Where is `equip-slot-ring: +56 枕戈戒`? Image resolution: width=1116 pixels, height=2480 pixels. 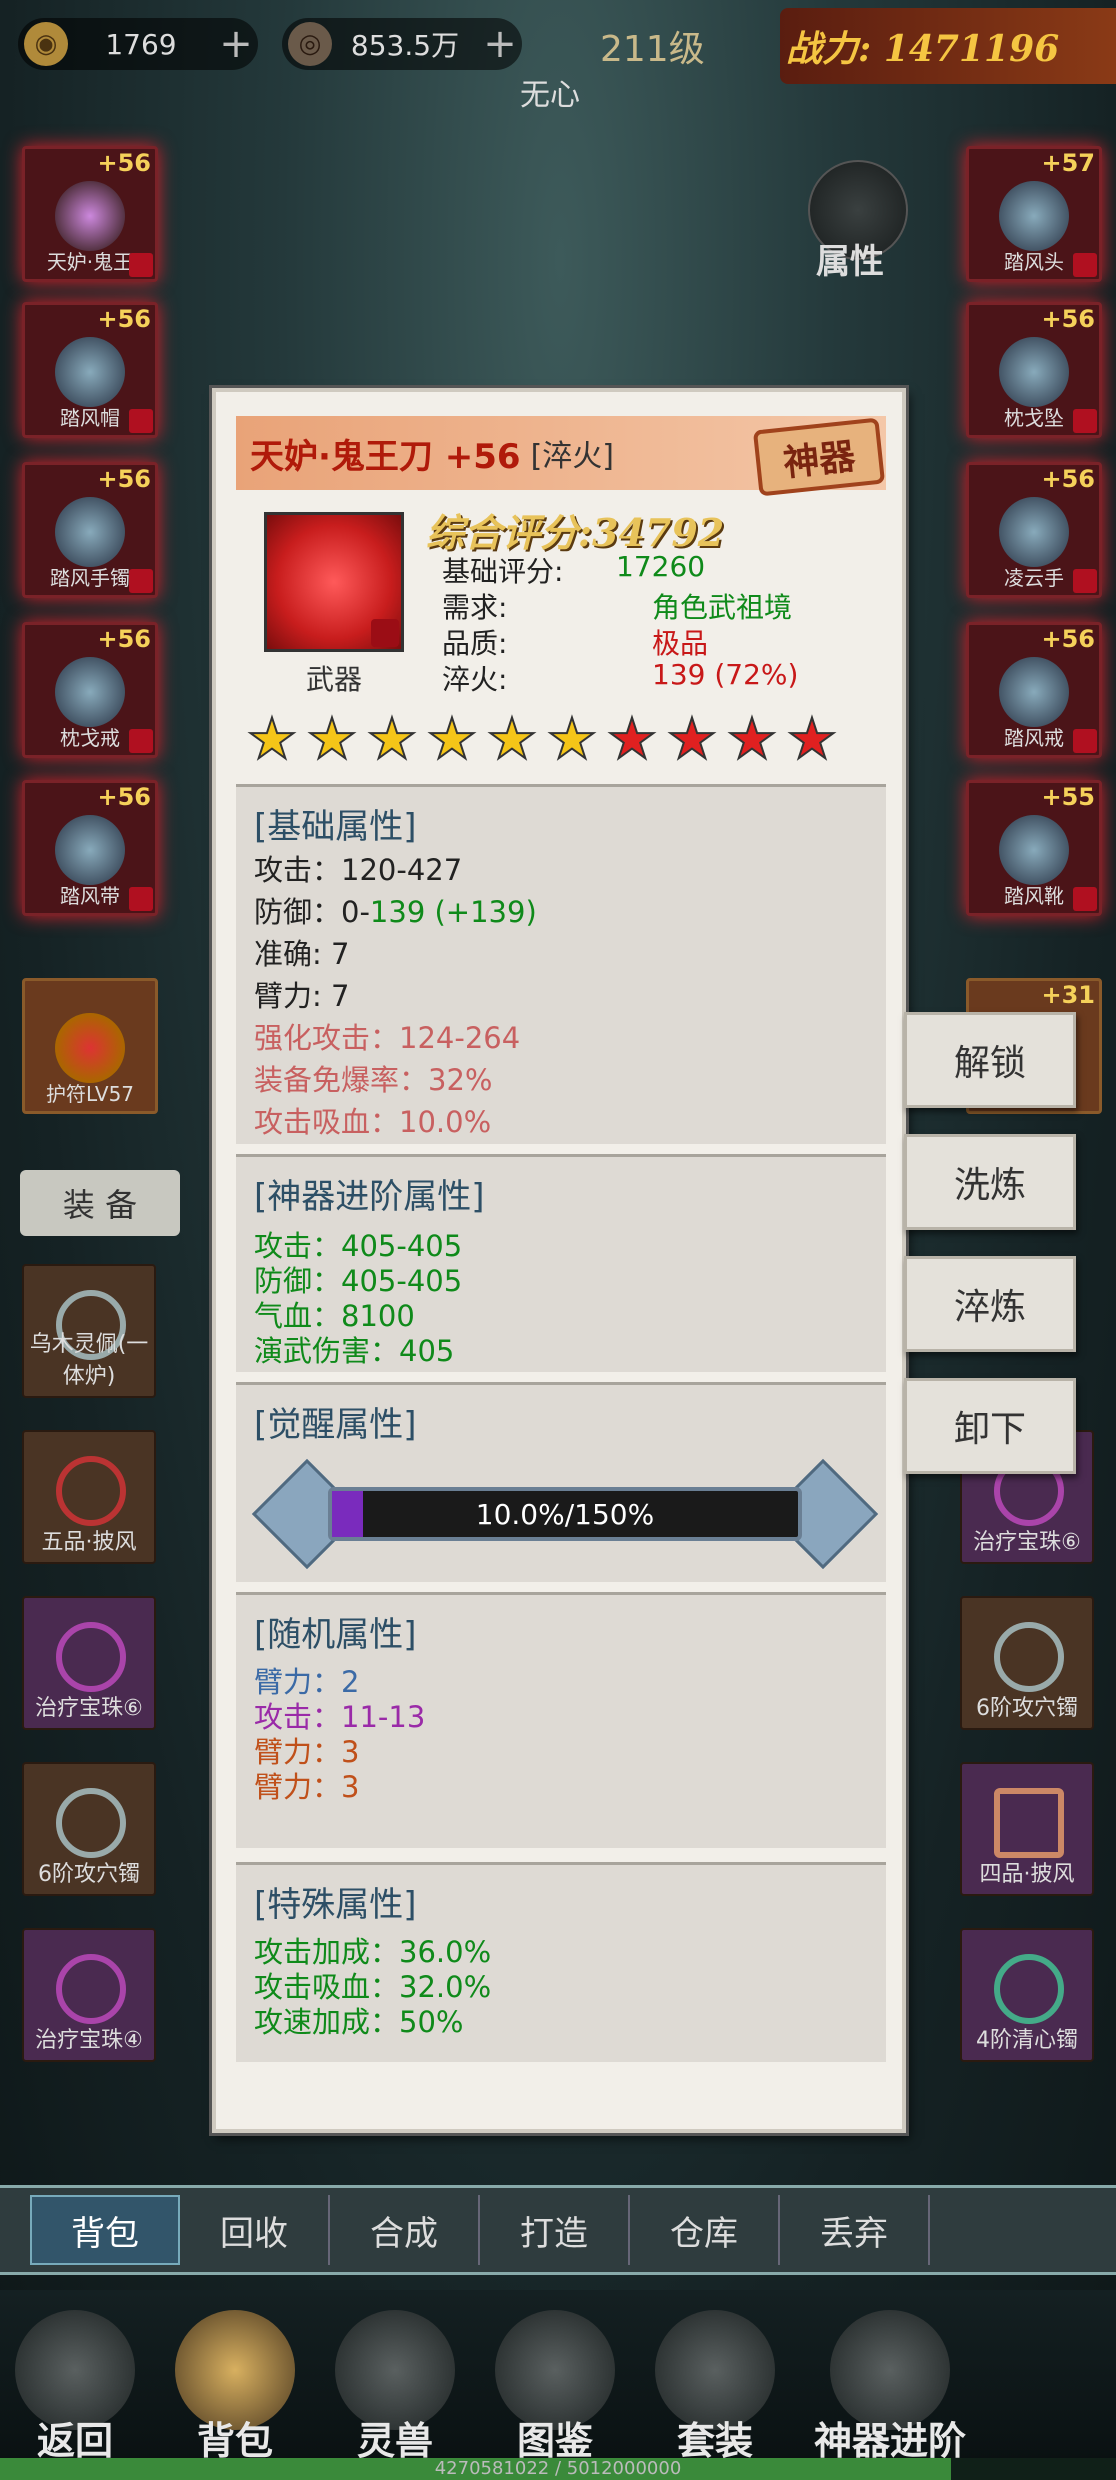
equip-slot-ring: +56 枕戈戒 is located at coordinates (90, 690).